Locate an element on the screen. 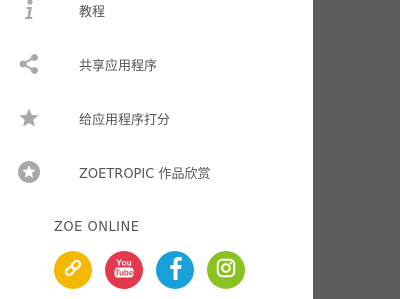 The image size is (400, 299). share-icon is located at coordinates (29, 64).